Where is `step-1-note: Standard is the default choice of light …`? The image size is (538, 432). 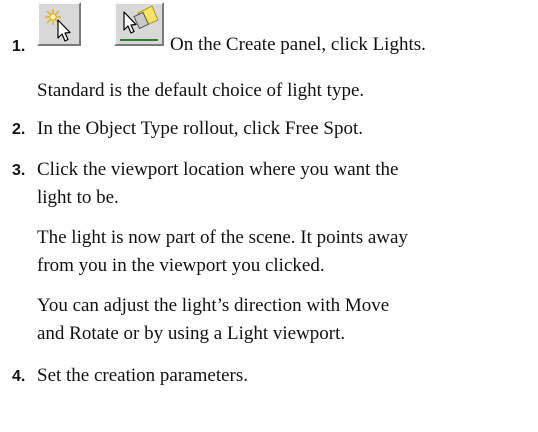
step-1-note: Standard is the default choice of light … is located at coordinates (201, 90).